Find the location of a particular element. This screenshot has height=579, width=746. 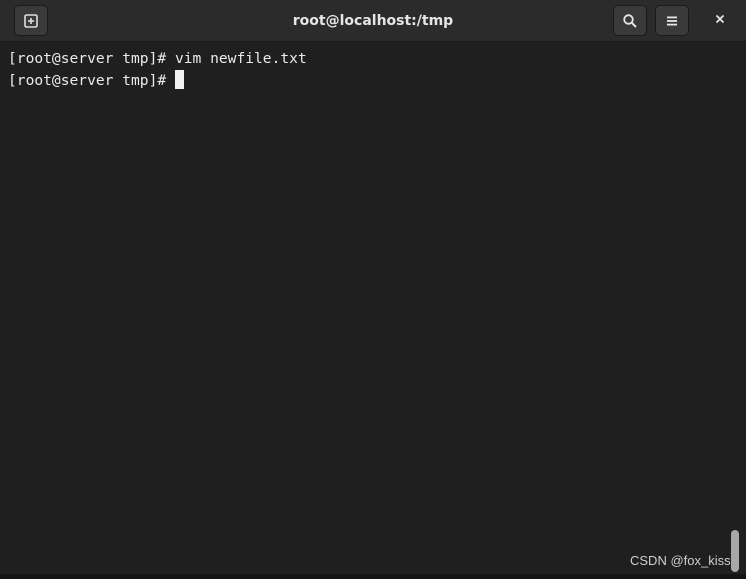

terminal-line: [root@server tmp]# is located at coordinates (96, 81).